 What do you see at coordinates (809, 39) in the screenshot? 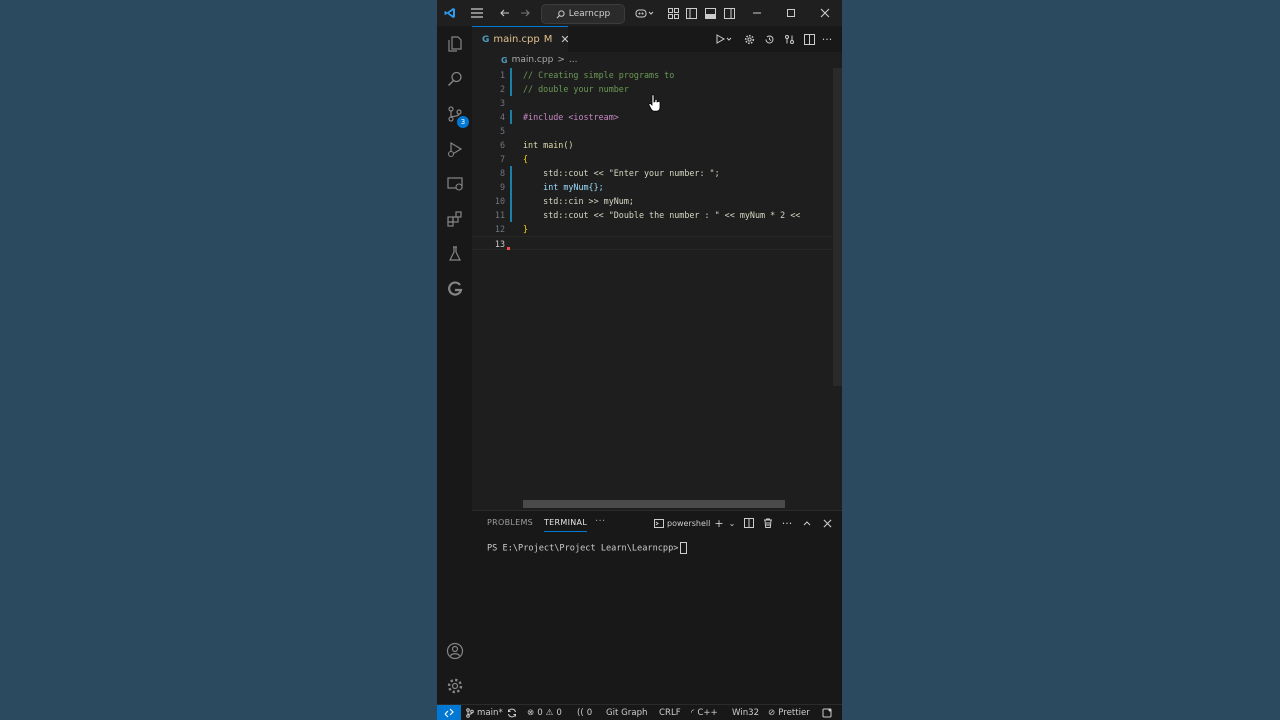
I see `split-editor-icon` at bounding box center [809, 39].